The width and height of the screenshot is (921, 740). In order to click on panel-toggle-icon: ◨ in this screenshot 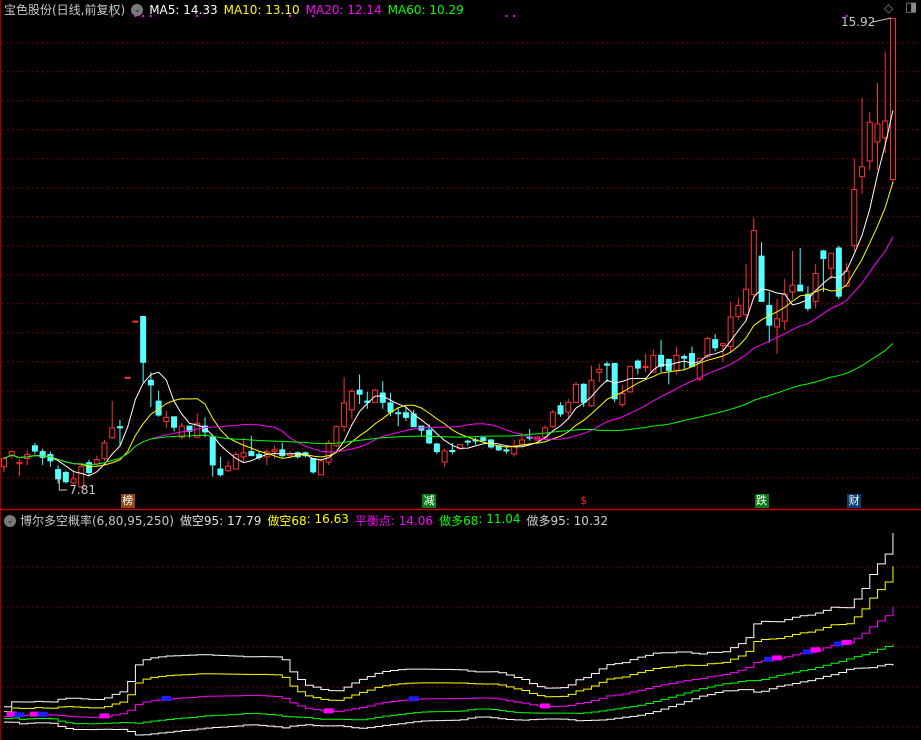, I will do `click(911, 7)`.